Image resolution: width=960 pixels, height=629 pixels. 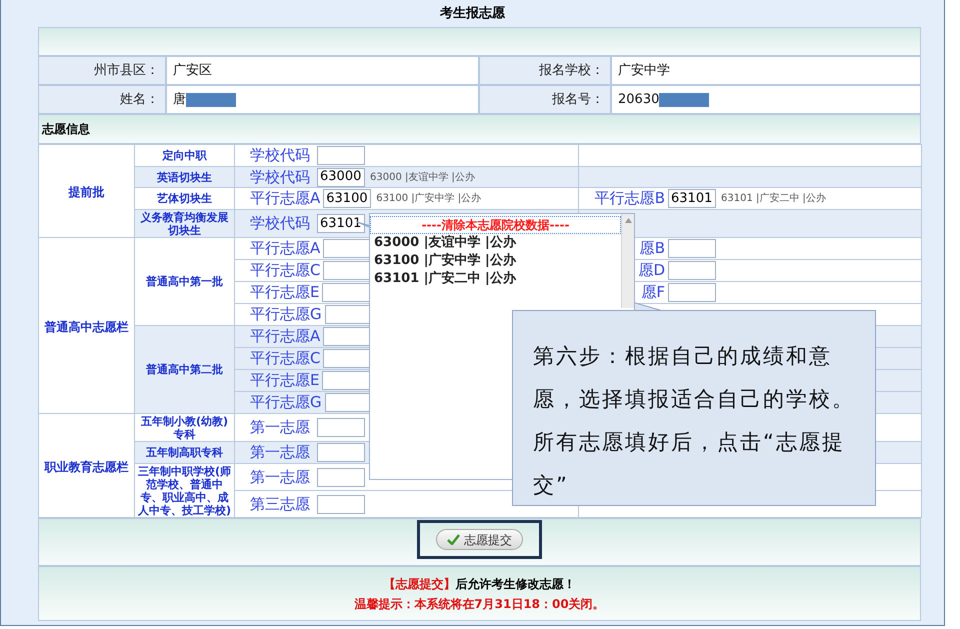 What do you see at coordinates (185, 223) in the screenshot?
I see `category-label: 义务教育均衡发展切块生` at bounding box center [185, 223].